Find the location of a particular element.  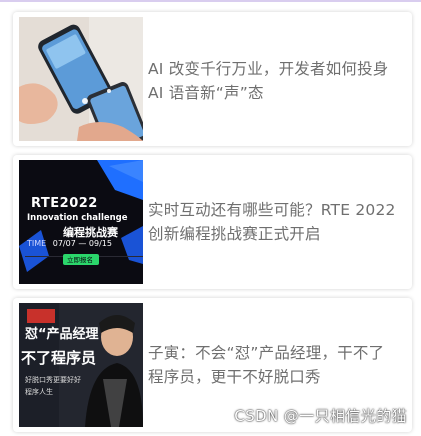

article-title-line-1: 子寅：不会“怼”产品经理，干不了 is located at coordinates (266, 353).